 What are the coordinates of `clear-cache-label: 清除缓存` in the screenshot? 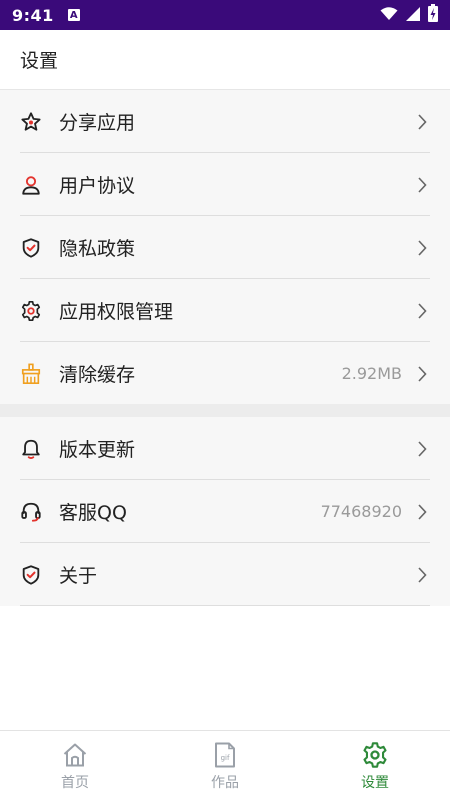 It's located at (97, 375).